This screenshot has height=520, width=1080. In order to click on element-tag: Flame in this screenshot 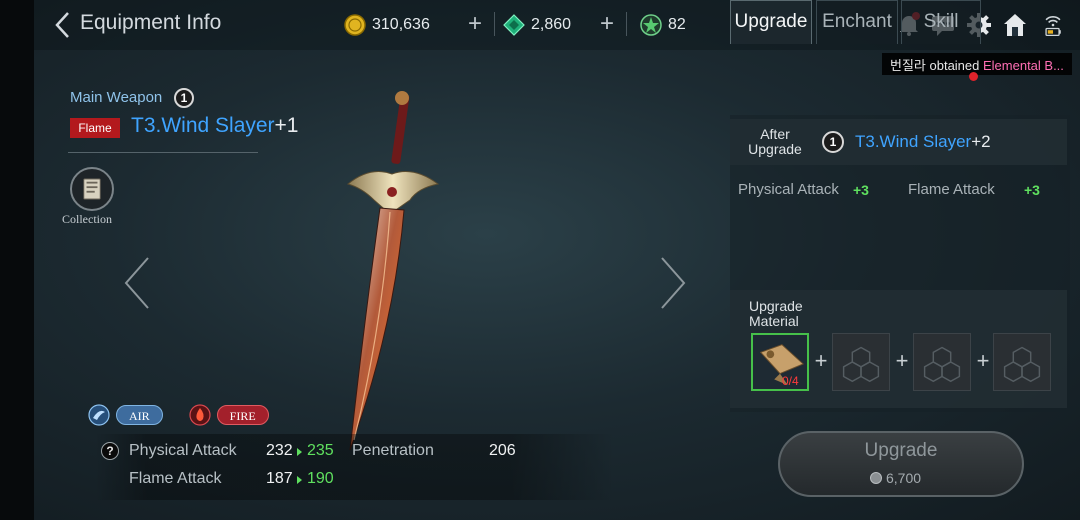, I will do `click(95, 128)`.